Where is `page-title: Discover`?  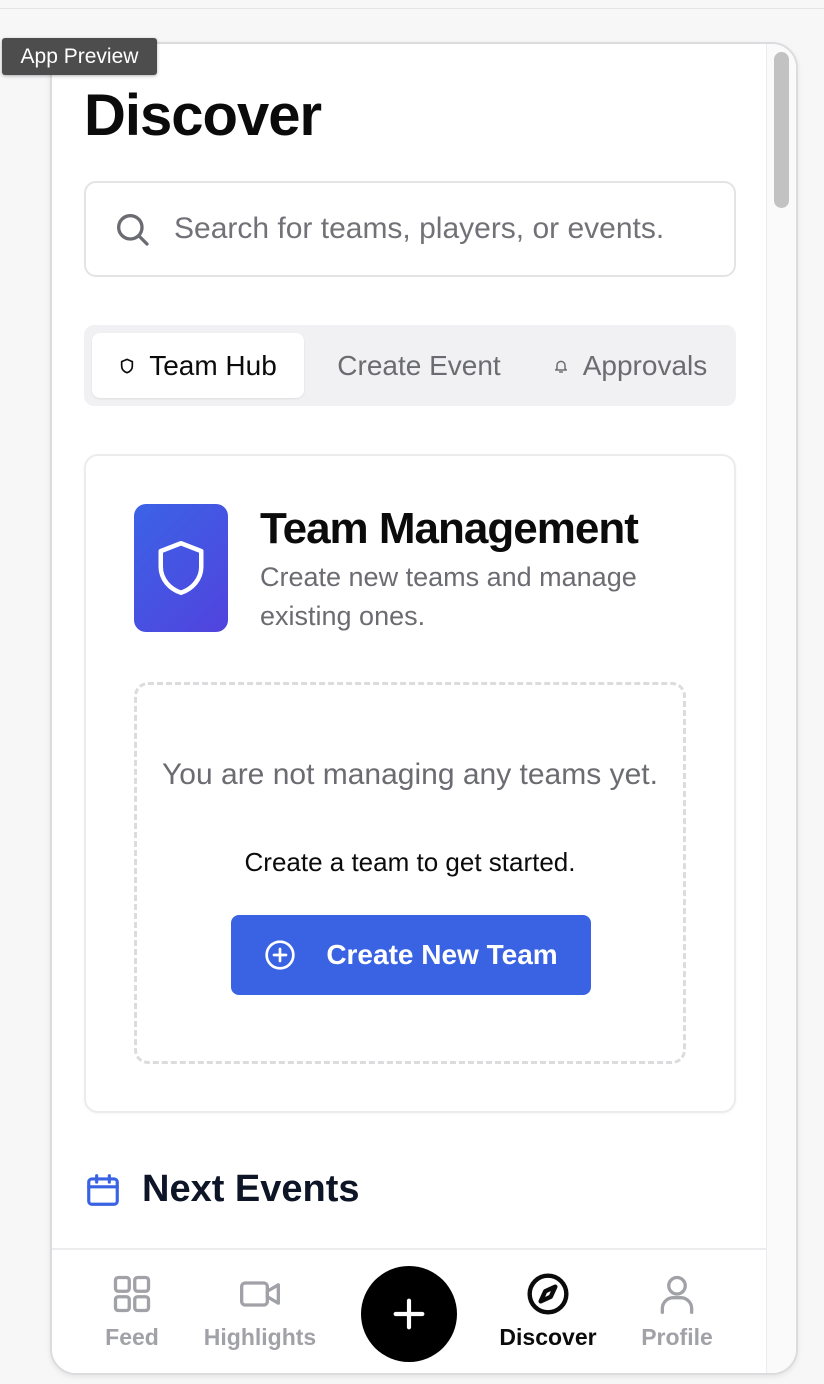 page-title: Discover is located at coordinates (203, 115).